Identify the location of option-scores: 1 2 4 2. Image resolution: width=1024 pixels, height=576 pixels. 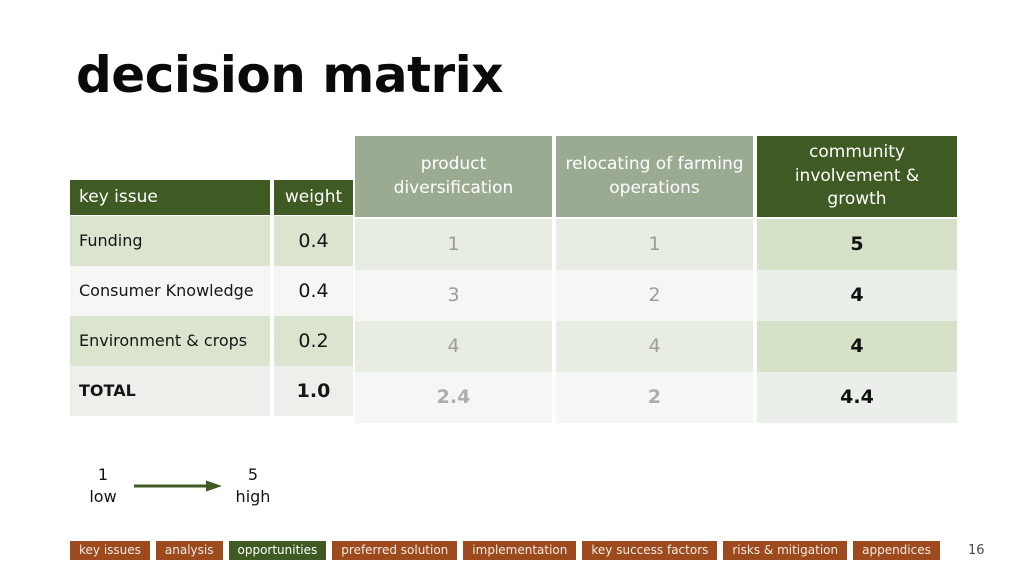
(654, 321).